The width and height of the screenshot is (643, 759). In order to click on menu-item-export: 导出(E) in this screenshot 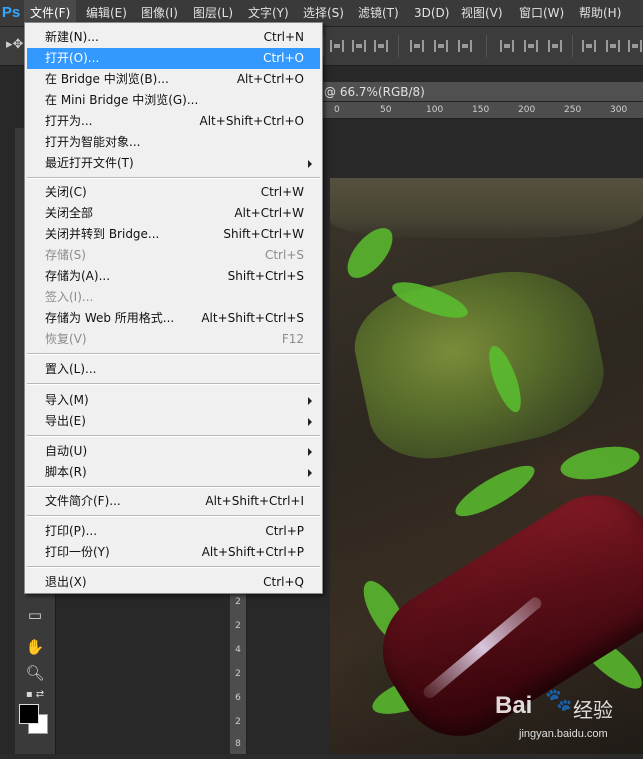, I will do `click(173, 421)`.